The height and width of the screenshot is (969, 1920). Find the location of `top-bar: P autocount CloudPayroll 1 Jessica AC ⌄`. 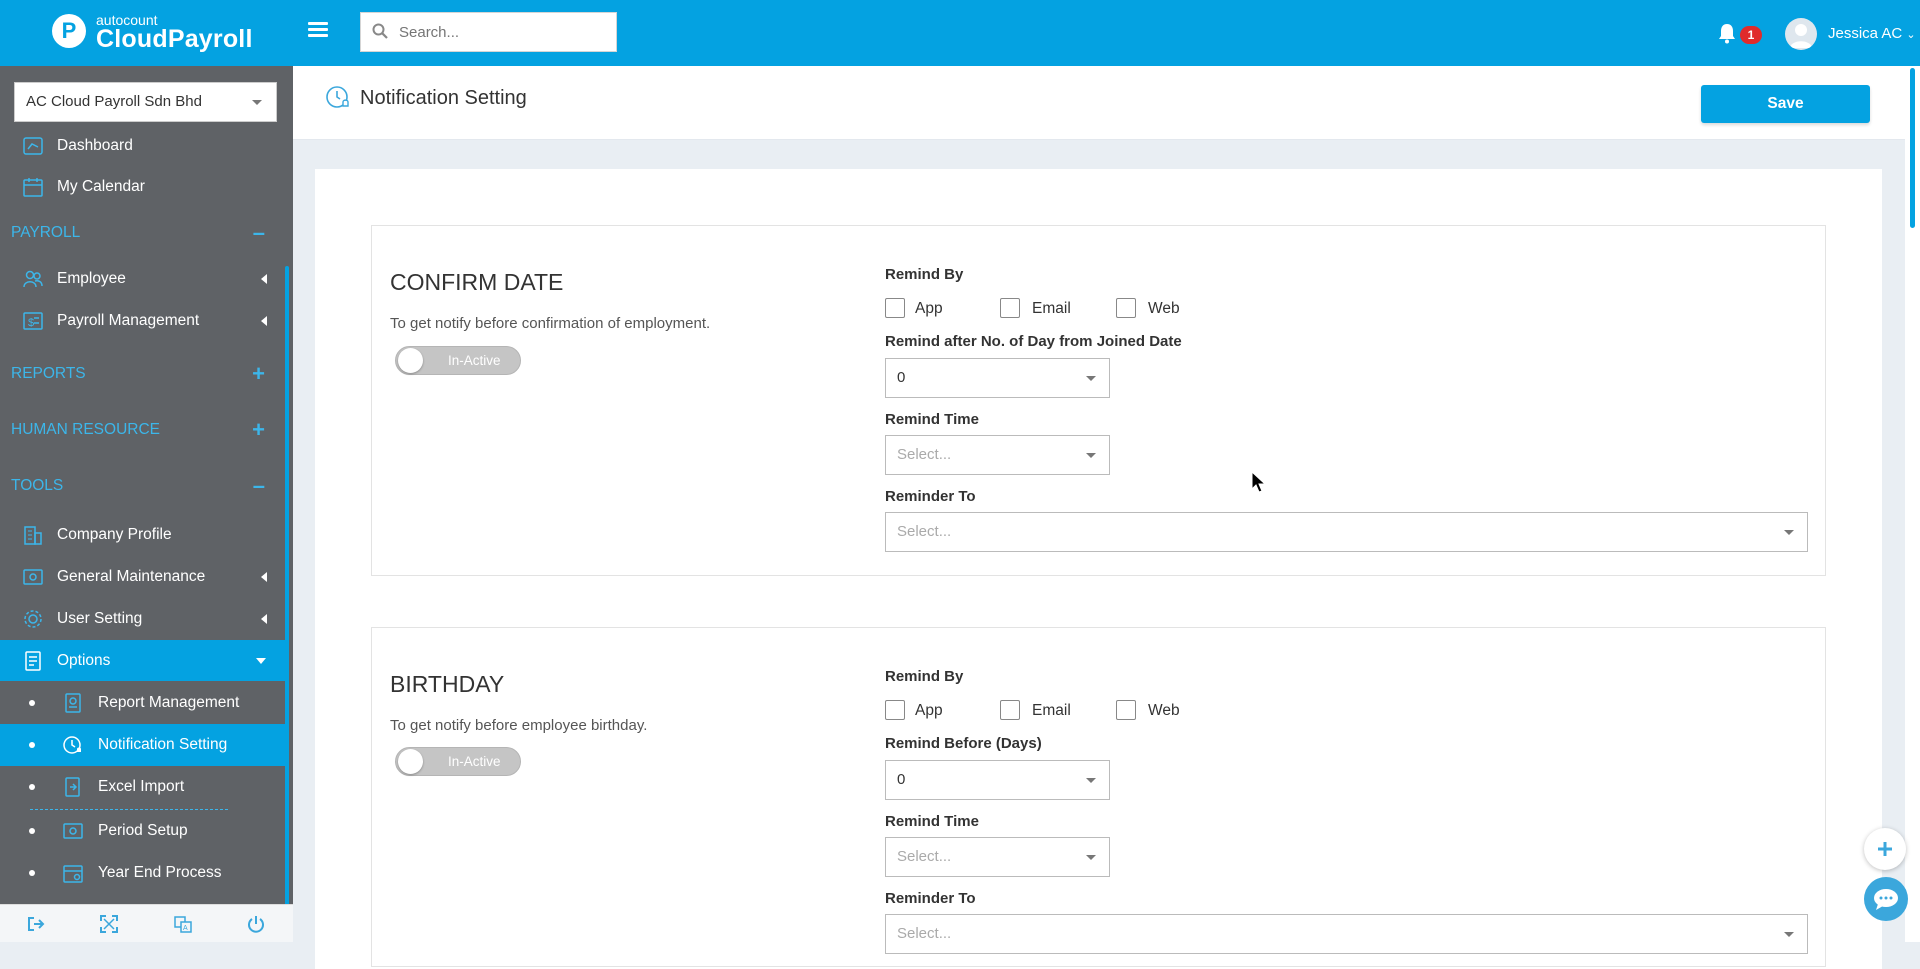

top-bar: P autocount CloudPayroll 1 Jessica AC ⌄ is located at coordinates (960, 33).